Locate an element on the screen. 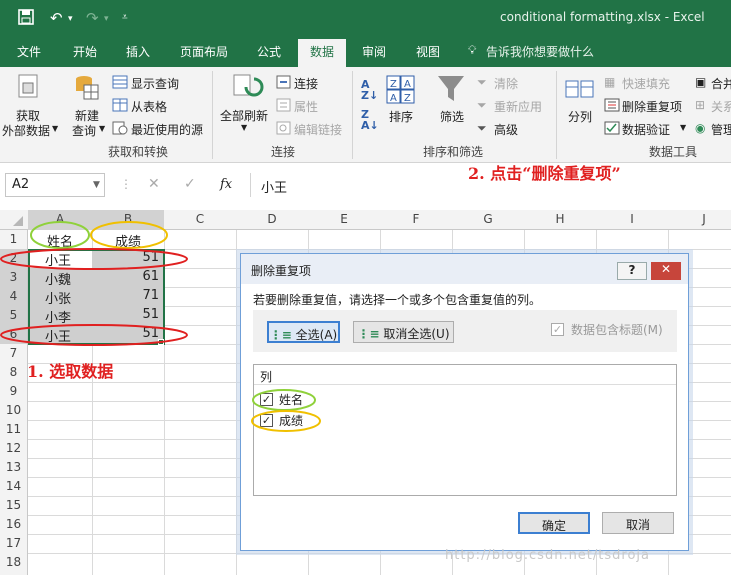 This screenshot has height=575, width=731. remove-duplicates-icon is located at coordinates (612, 105).